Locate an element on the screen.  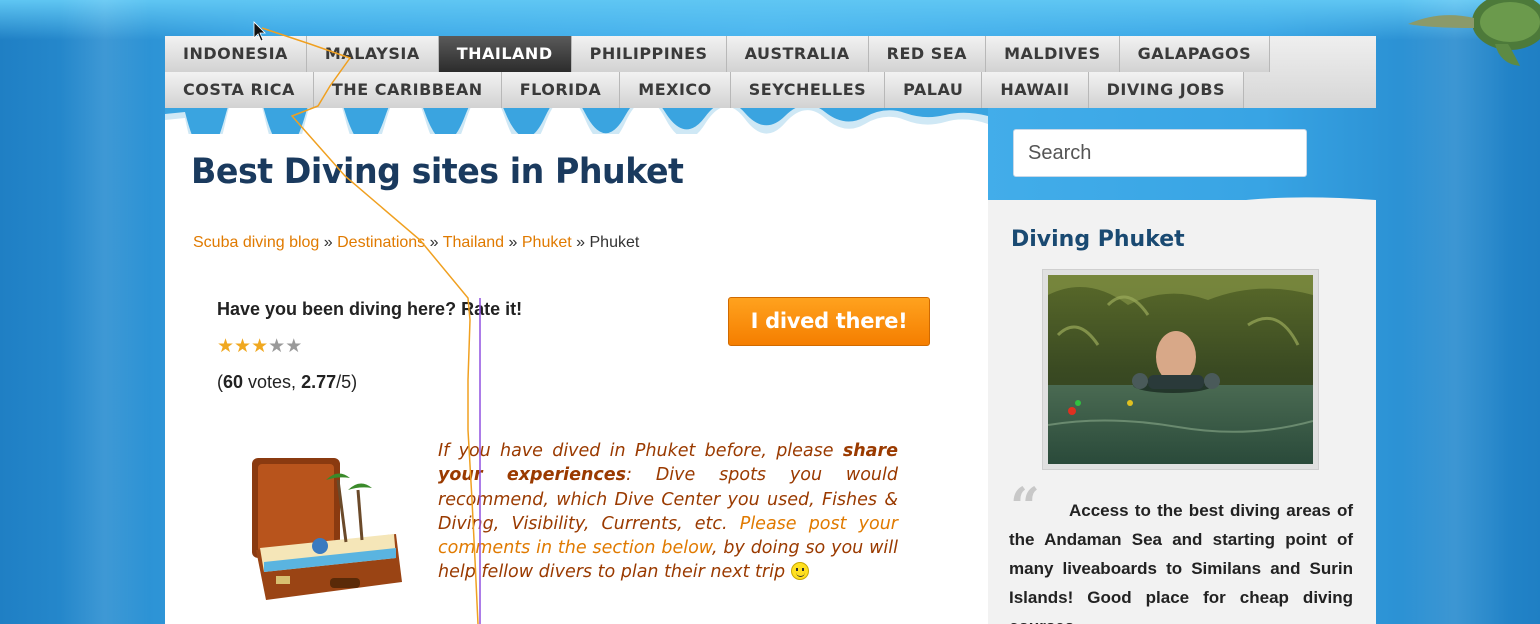
page-title: Best Diving sites in Phuket is located at coordinates (437, 172).